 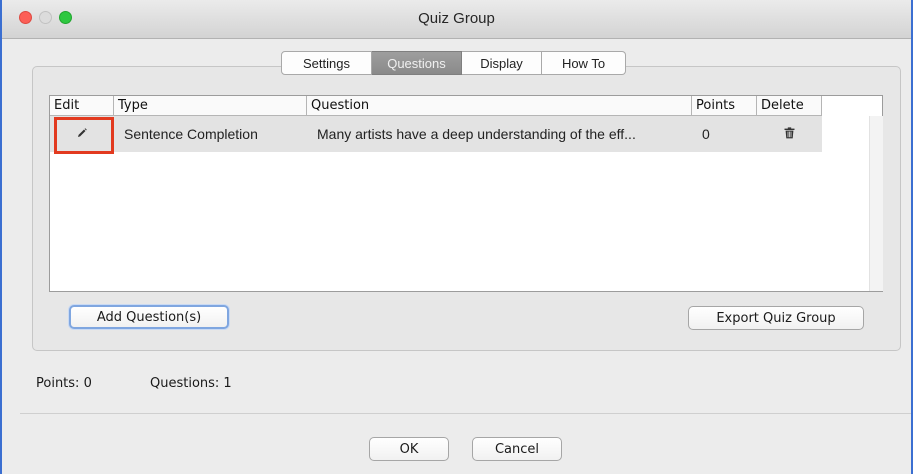 What do you see at coordinates (465, 413) in the screenshot?
I see `divider` at bounding box center [465, 413].